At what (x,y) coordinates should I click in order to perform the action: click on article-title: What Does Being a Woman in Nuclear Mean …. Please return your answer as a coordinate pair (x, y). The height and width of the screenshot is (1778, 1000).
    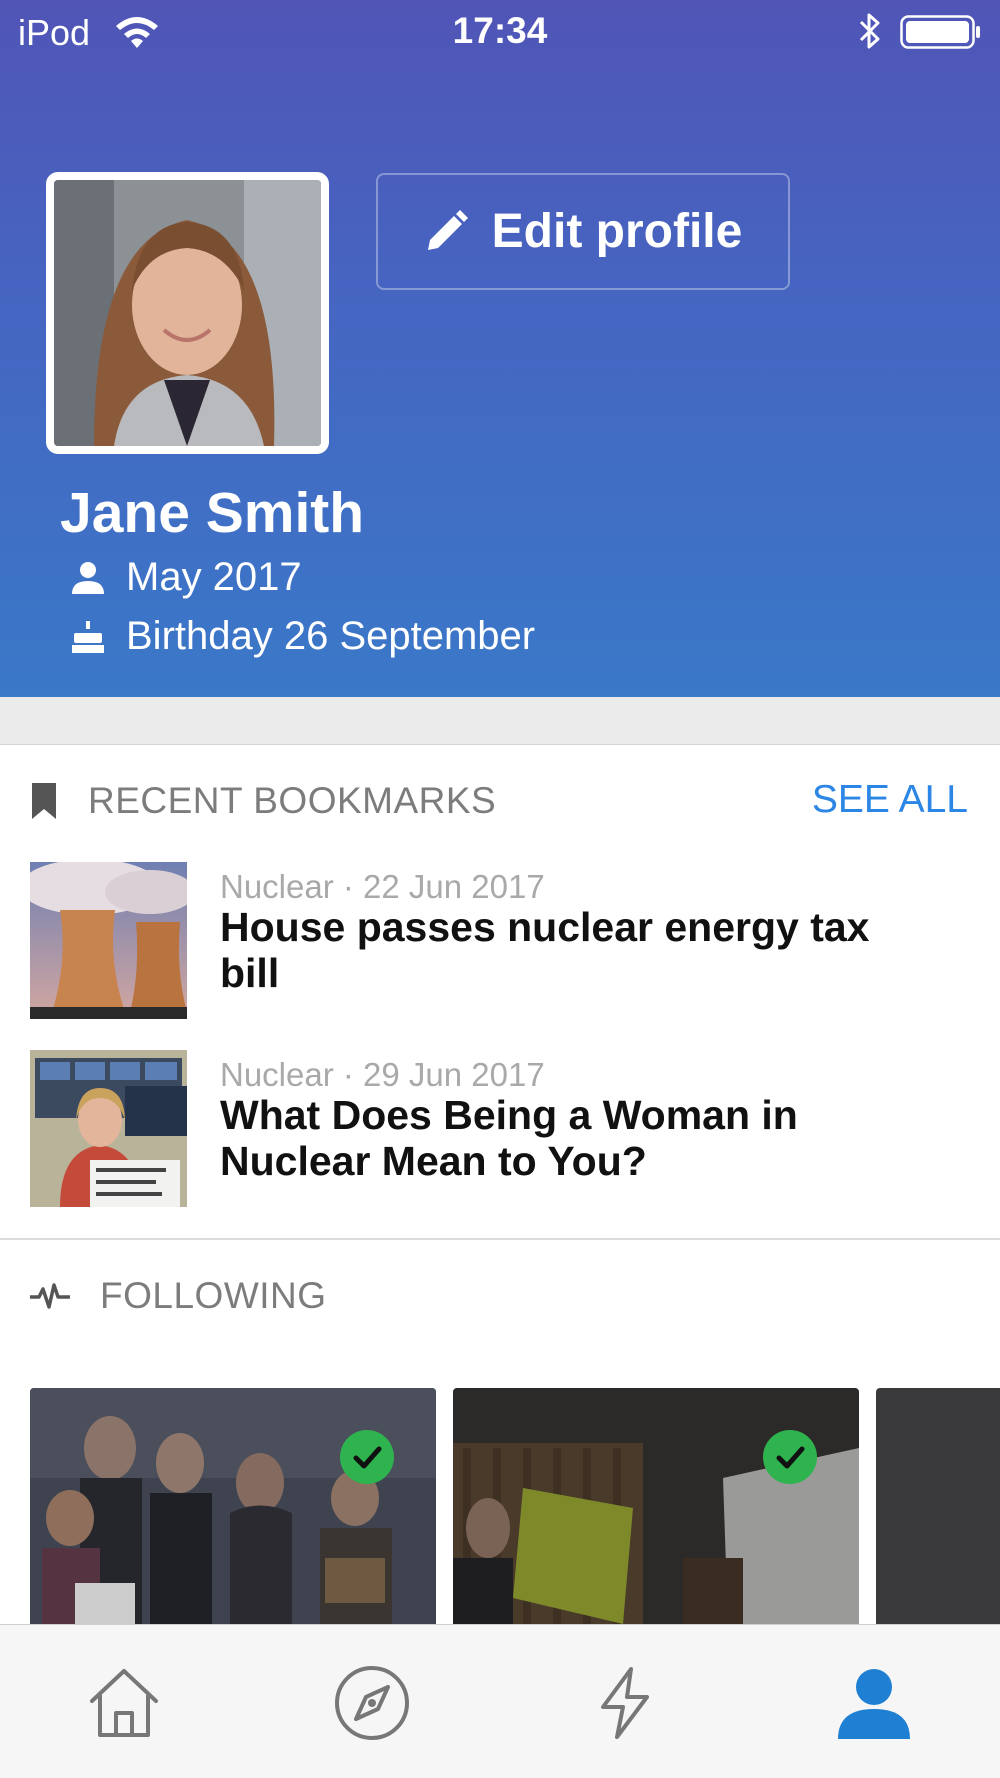
    Looking at the image, I should click on (509, 1138).